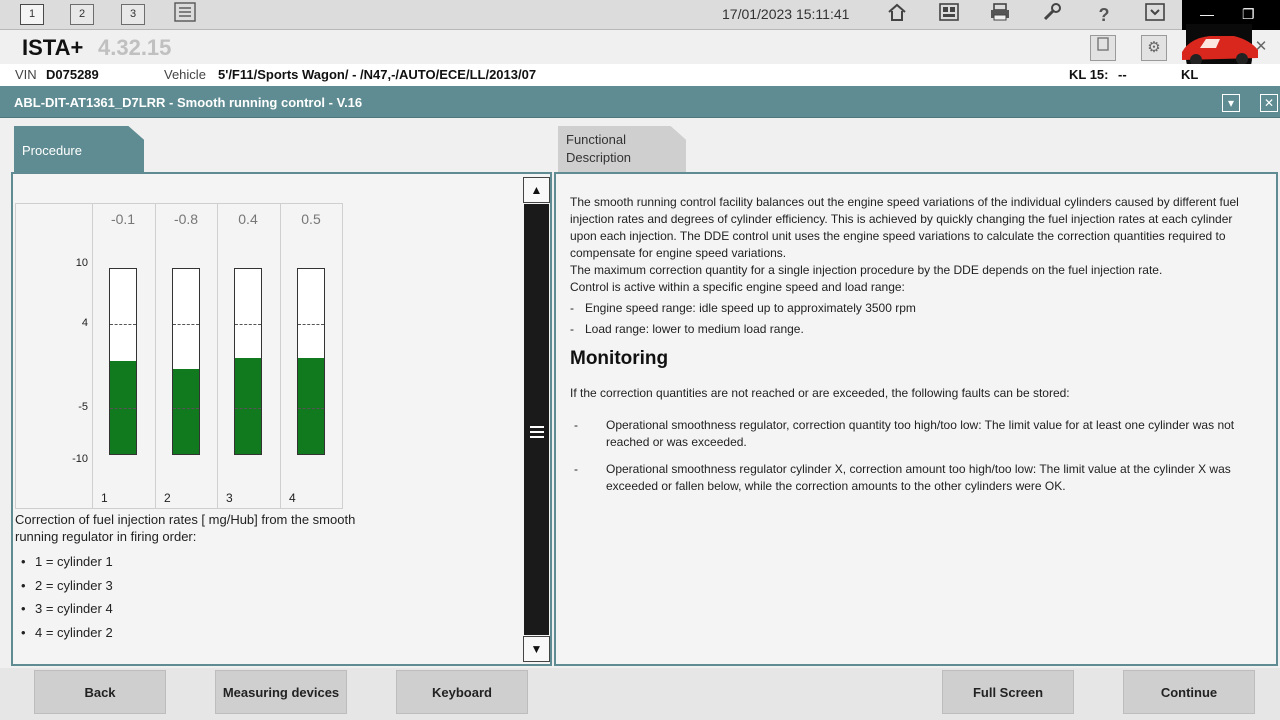 This screenshot has height=720, width=1280. Describe the element at coordinates (80, 459) in the screenshot. I see `ytick-label: -10` at that location.